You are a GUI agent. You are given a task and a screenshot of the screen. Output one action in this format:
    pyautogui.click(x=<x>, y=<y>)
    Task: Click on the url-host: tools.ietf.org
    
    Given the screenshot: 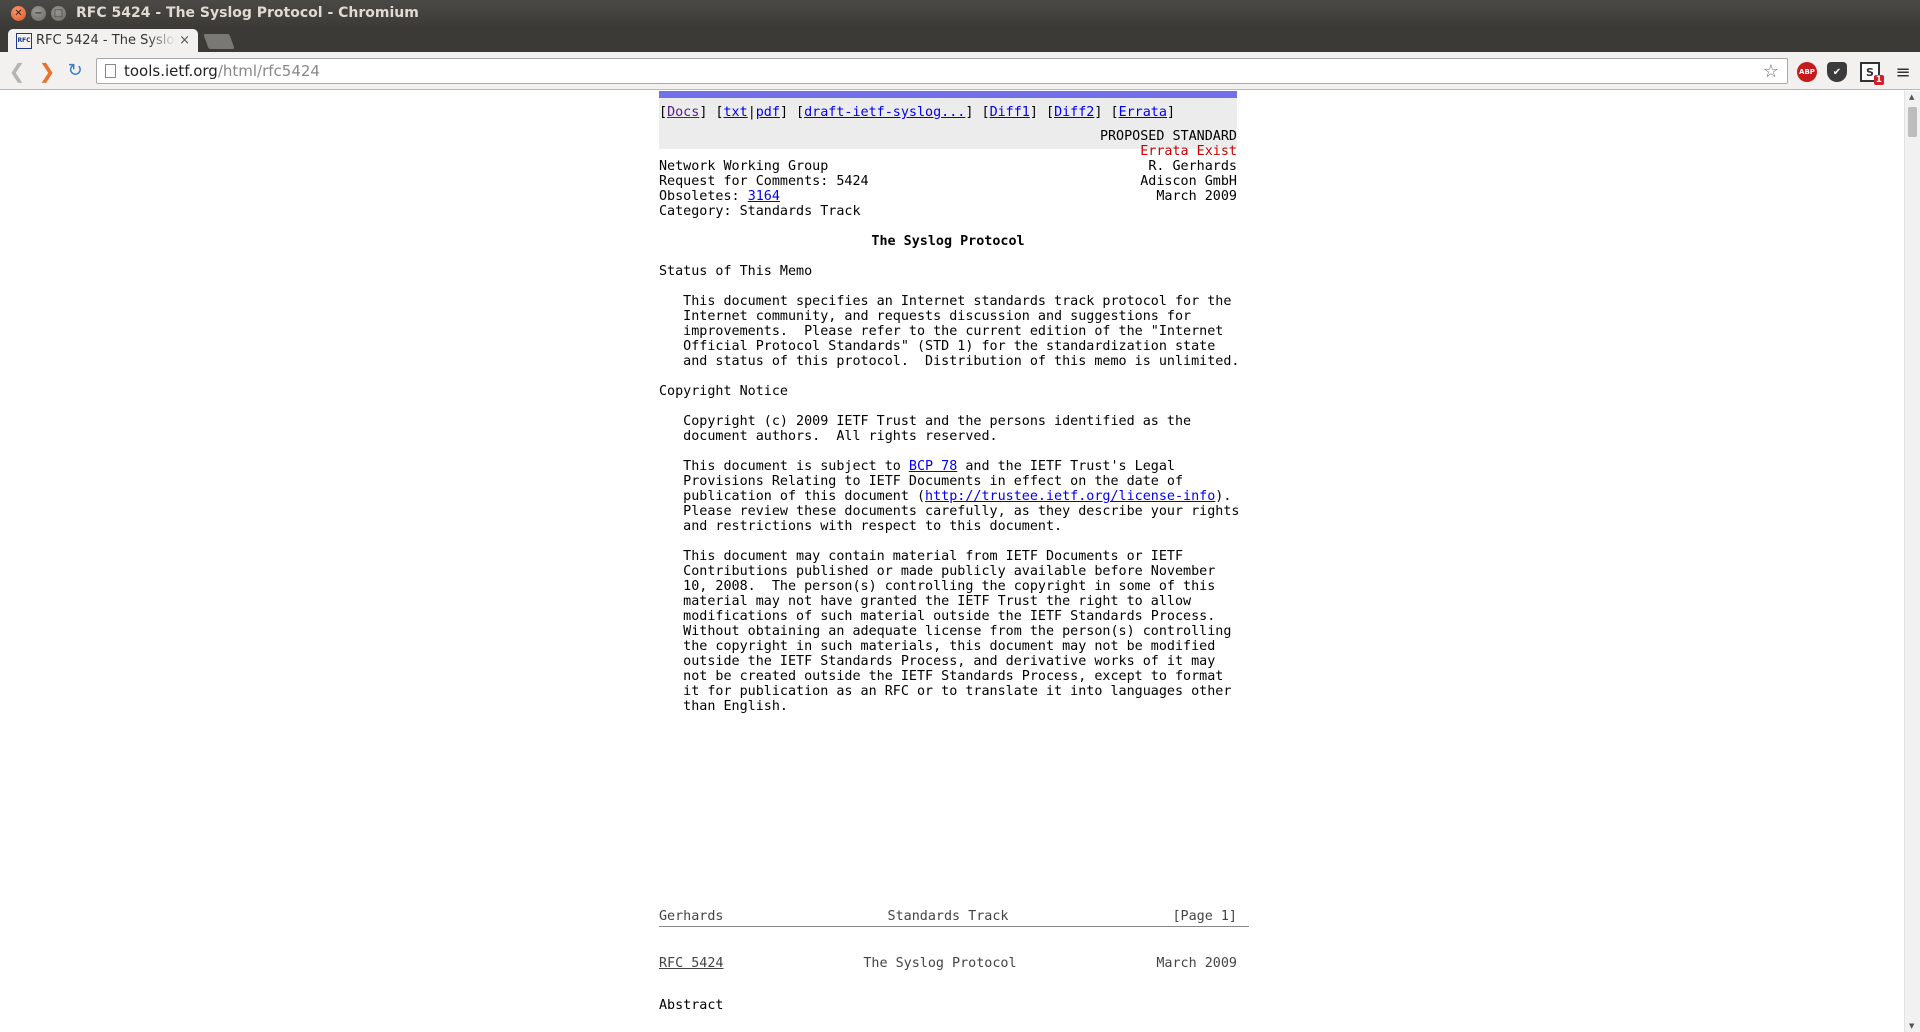 What is the action you would take?
    pyautogui.click(x=171, y=71)
    